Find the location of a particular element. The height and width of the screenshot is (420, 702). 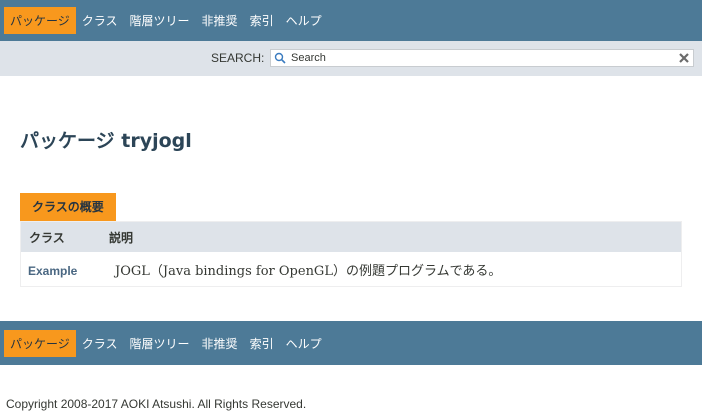

search-input is located at coordinates (481, 58).